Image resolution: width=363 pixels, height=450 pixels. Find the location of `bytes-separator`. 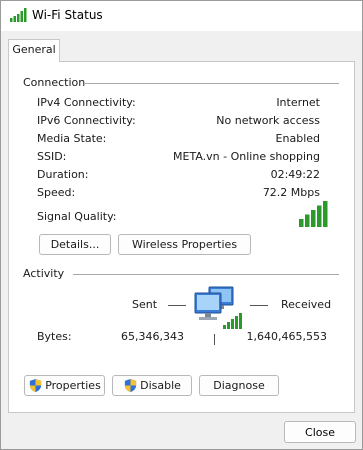

bytes-separator is located at coordinates (214, 339).